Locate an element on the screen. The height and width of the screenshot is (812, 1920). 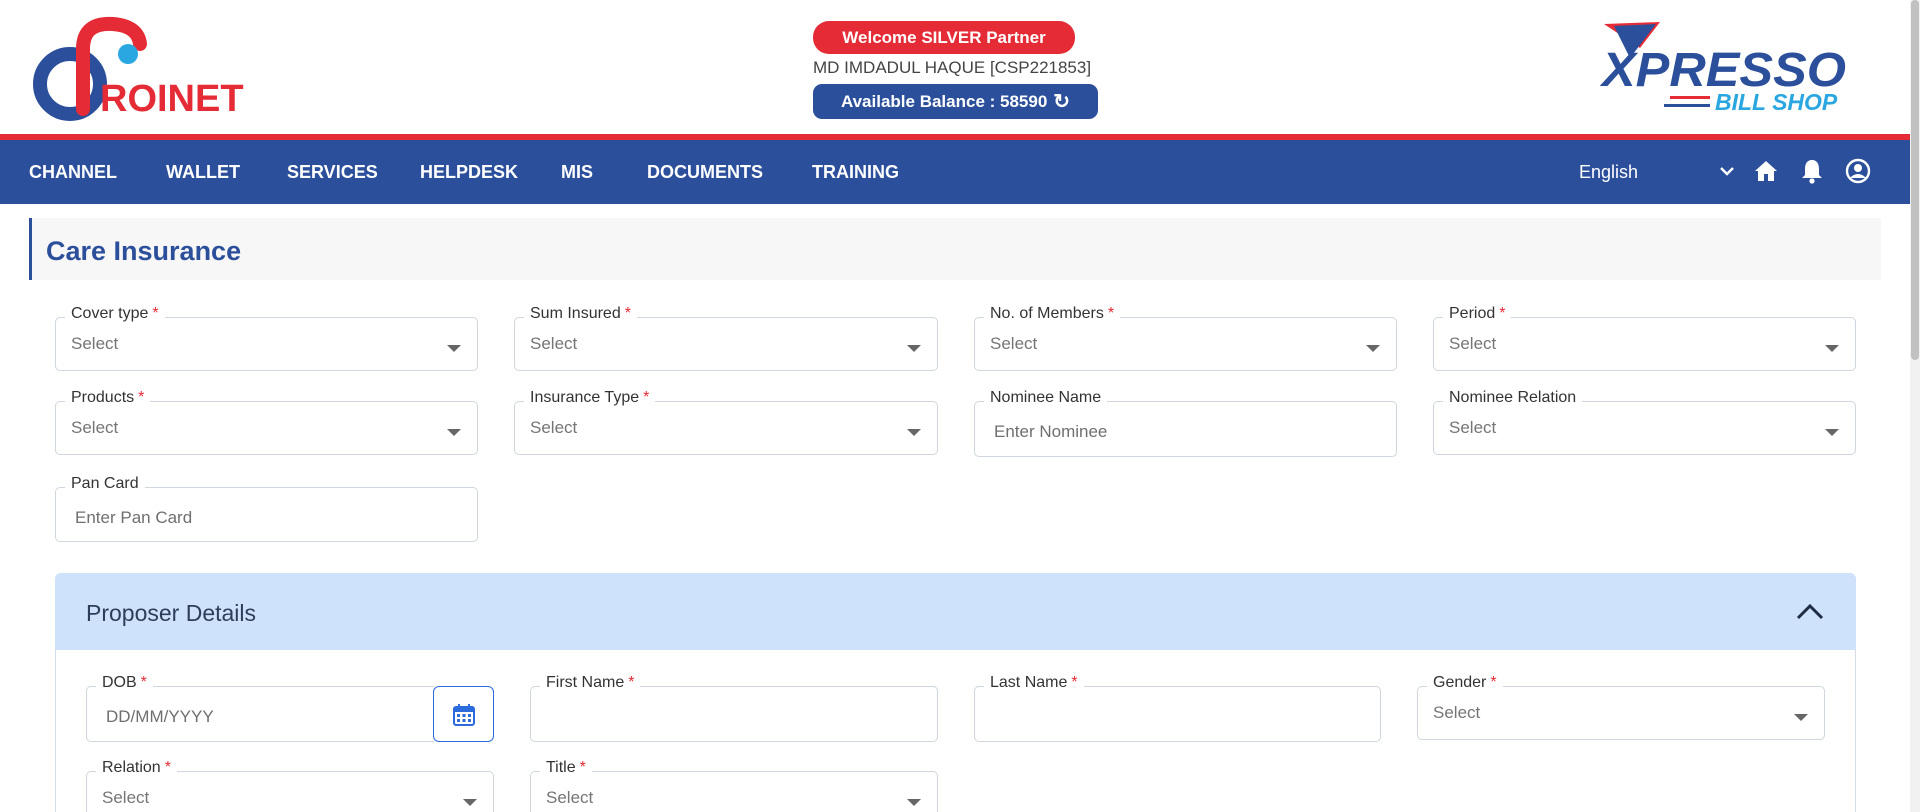
nominee-name-input is located at coordinates (1185, 429).